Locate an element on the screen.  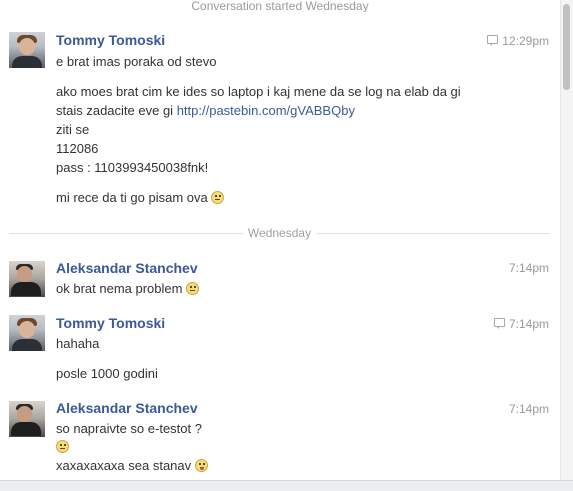
composer-edge is located at coordinates (286, 485).